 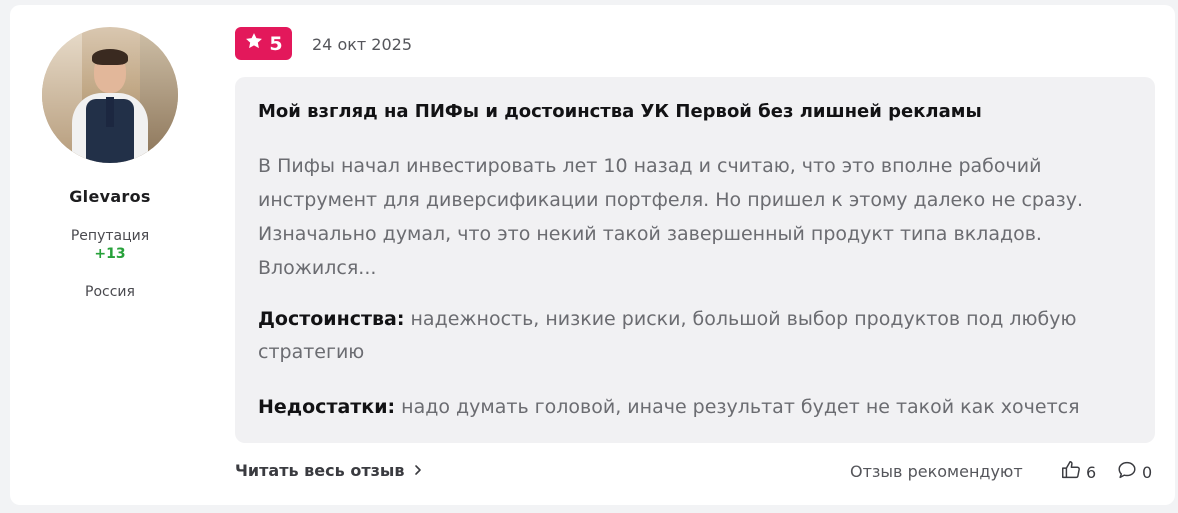 I want to click on rating-badge: 5, so click(x=263, y=43).